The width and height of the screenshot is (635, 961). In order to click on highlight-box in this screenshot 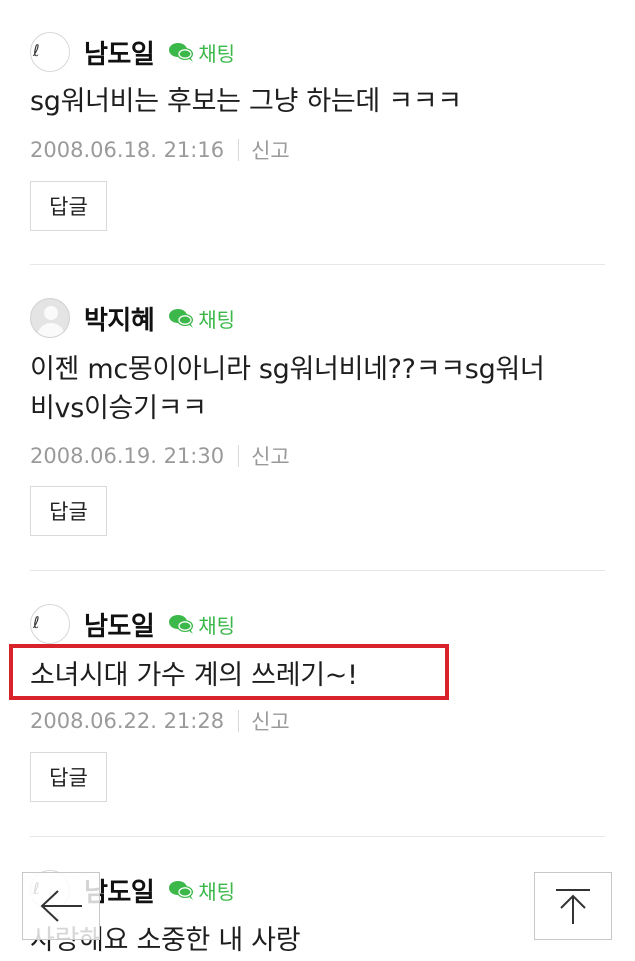, I will do `click(229, 672)`.